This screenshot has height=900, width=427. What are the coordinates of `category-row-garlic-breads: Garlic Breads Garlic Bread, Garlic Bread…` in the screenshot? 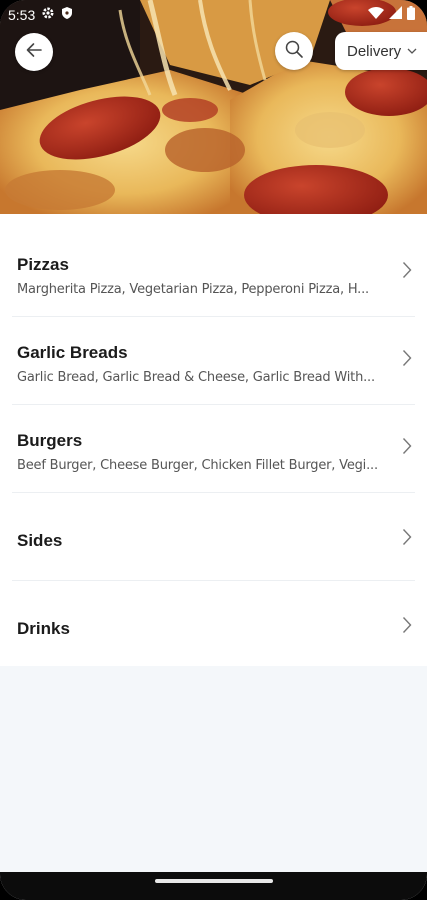 It's located at (213, 361).